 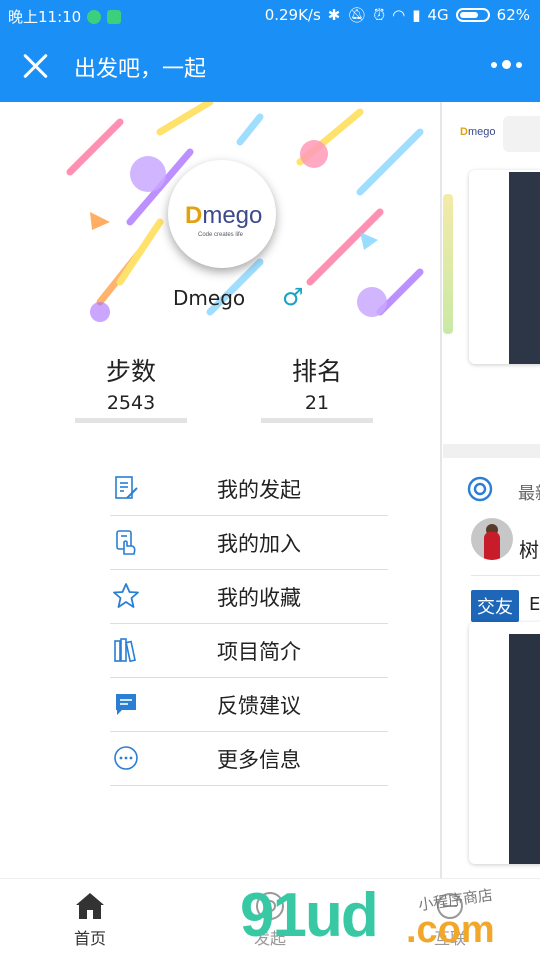 What do you see at coordinates (259, 490) in the screenshot?
I see `menu-label: 我的发起` at bounding box center [259, 490].